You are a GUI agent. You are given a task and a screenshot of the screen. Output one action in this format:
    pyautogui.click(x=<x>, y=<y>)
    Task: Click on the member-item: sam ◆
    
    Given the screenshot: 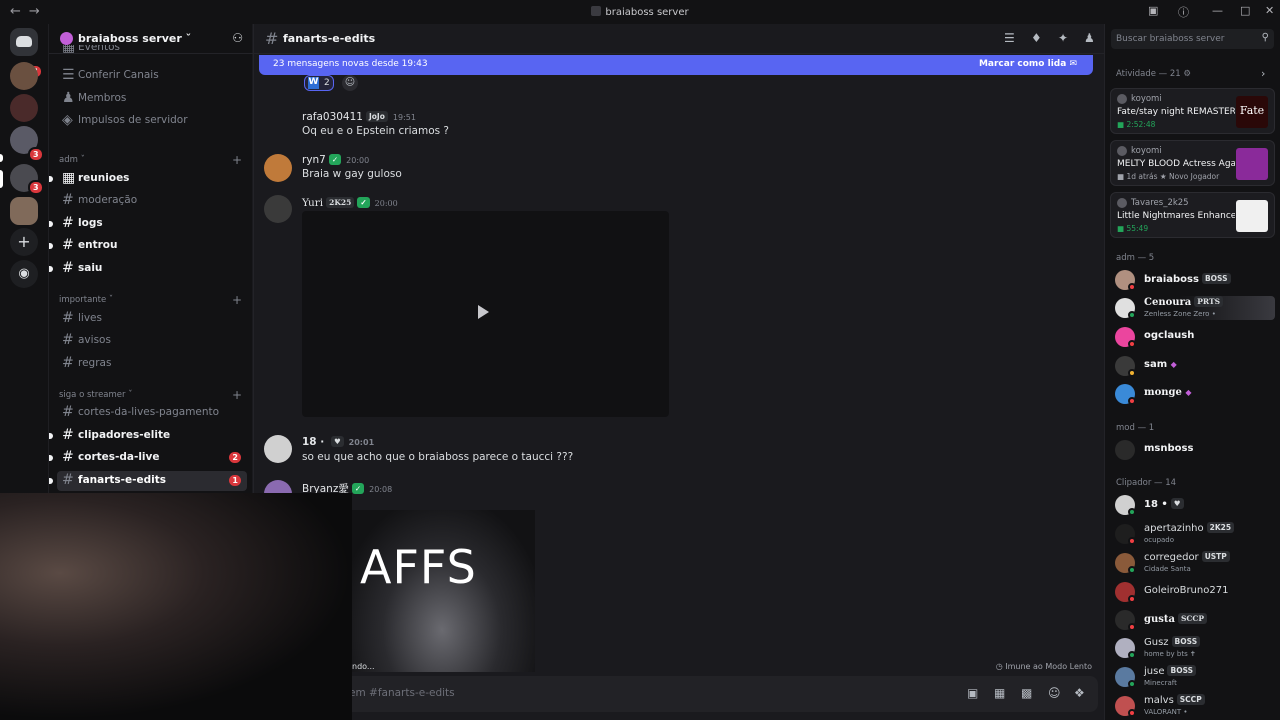 What is the action you would take?
    pyautogui.click(x=1195, y=366)
    